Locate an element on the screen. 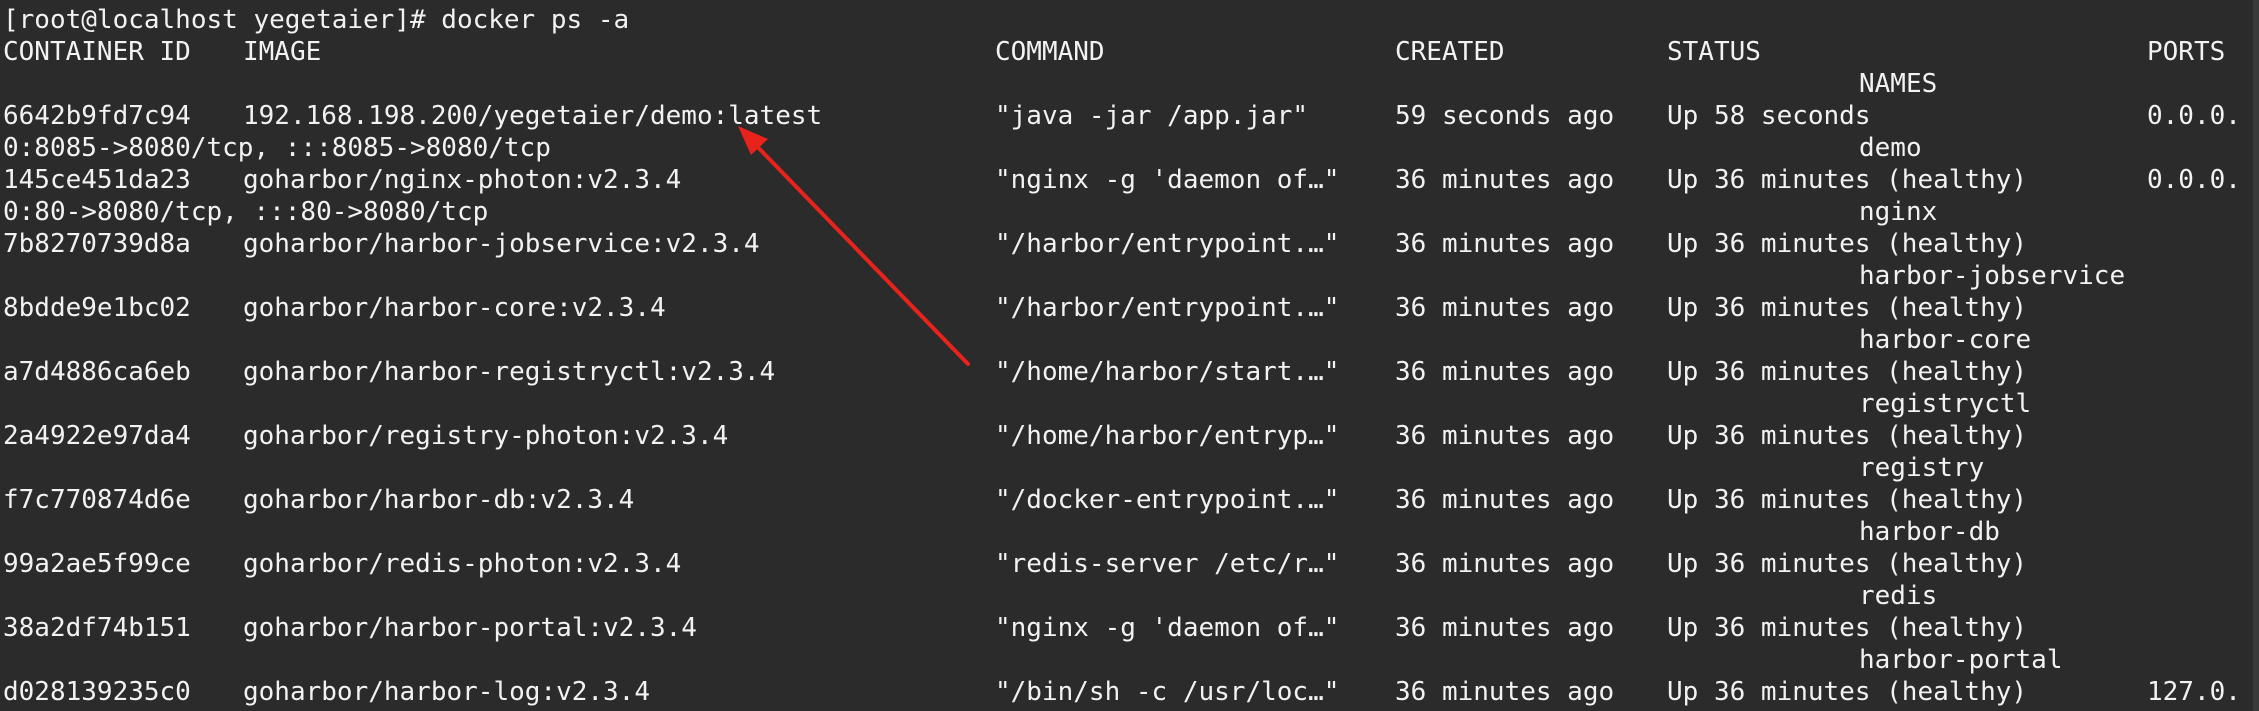 The width and height of the screenshot is (2259, 711). terminal-scrollbar is located at coordinates (2256, 355).